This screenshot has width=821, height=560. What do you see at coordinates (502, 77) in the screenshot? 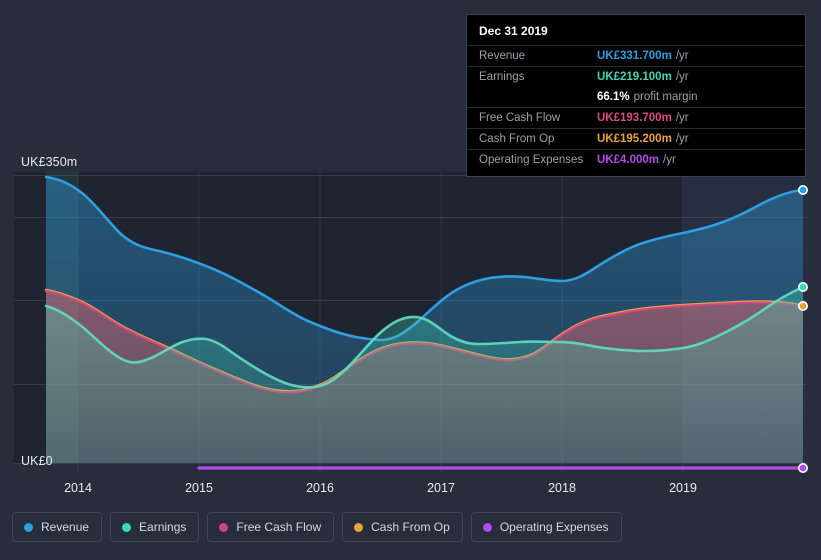
I see `tooltip-row-label: Earnings` at bounding box center [502, 77].